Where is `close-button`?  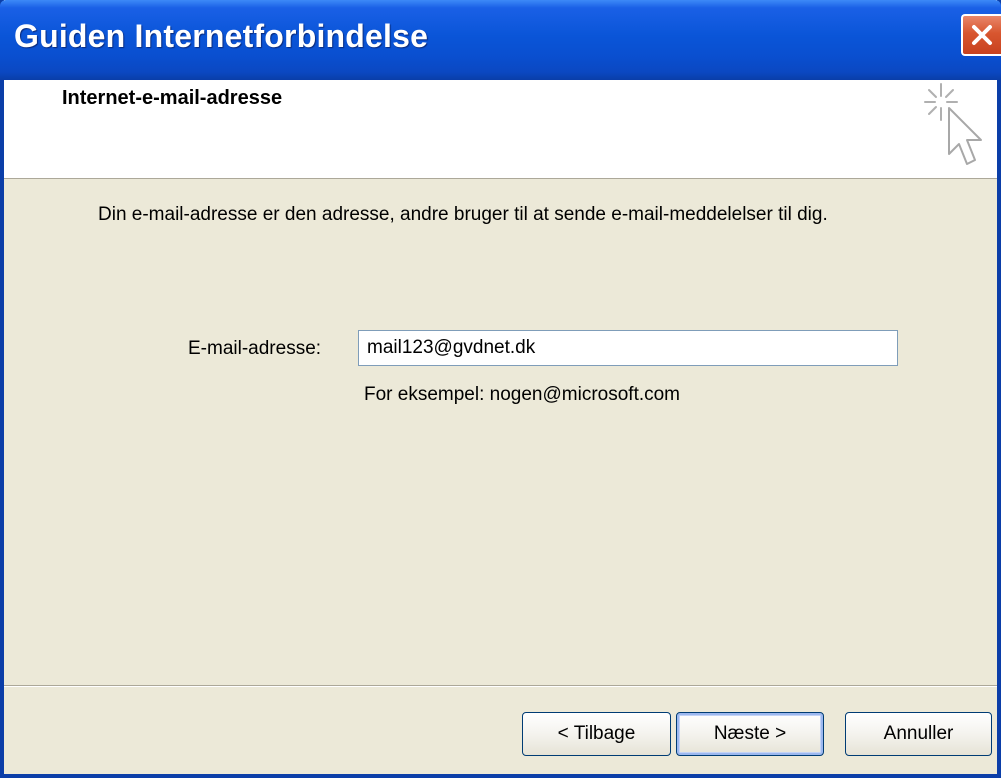 close-button is located at coordinates (981, 35).